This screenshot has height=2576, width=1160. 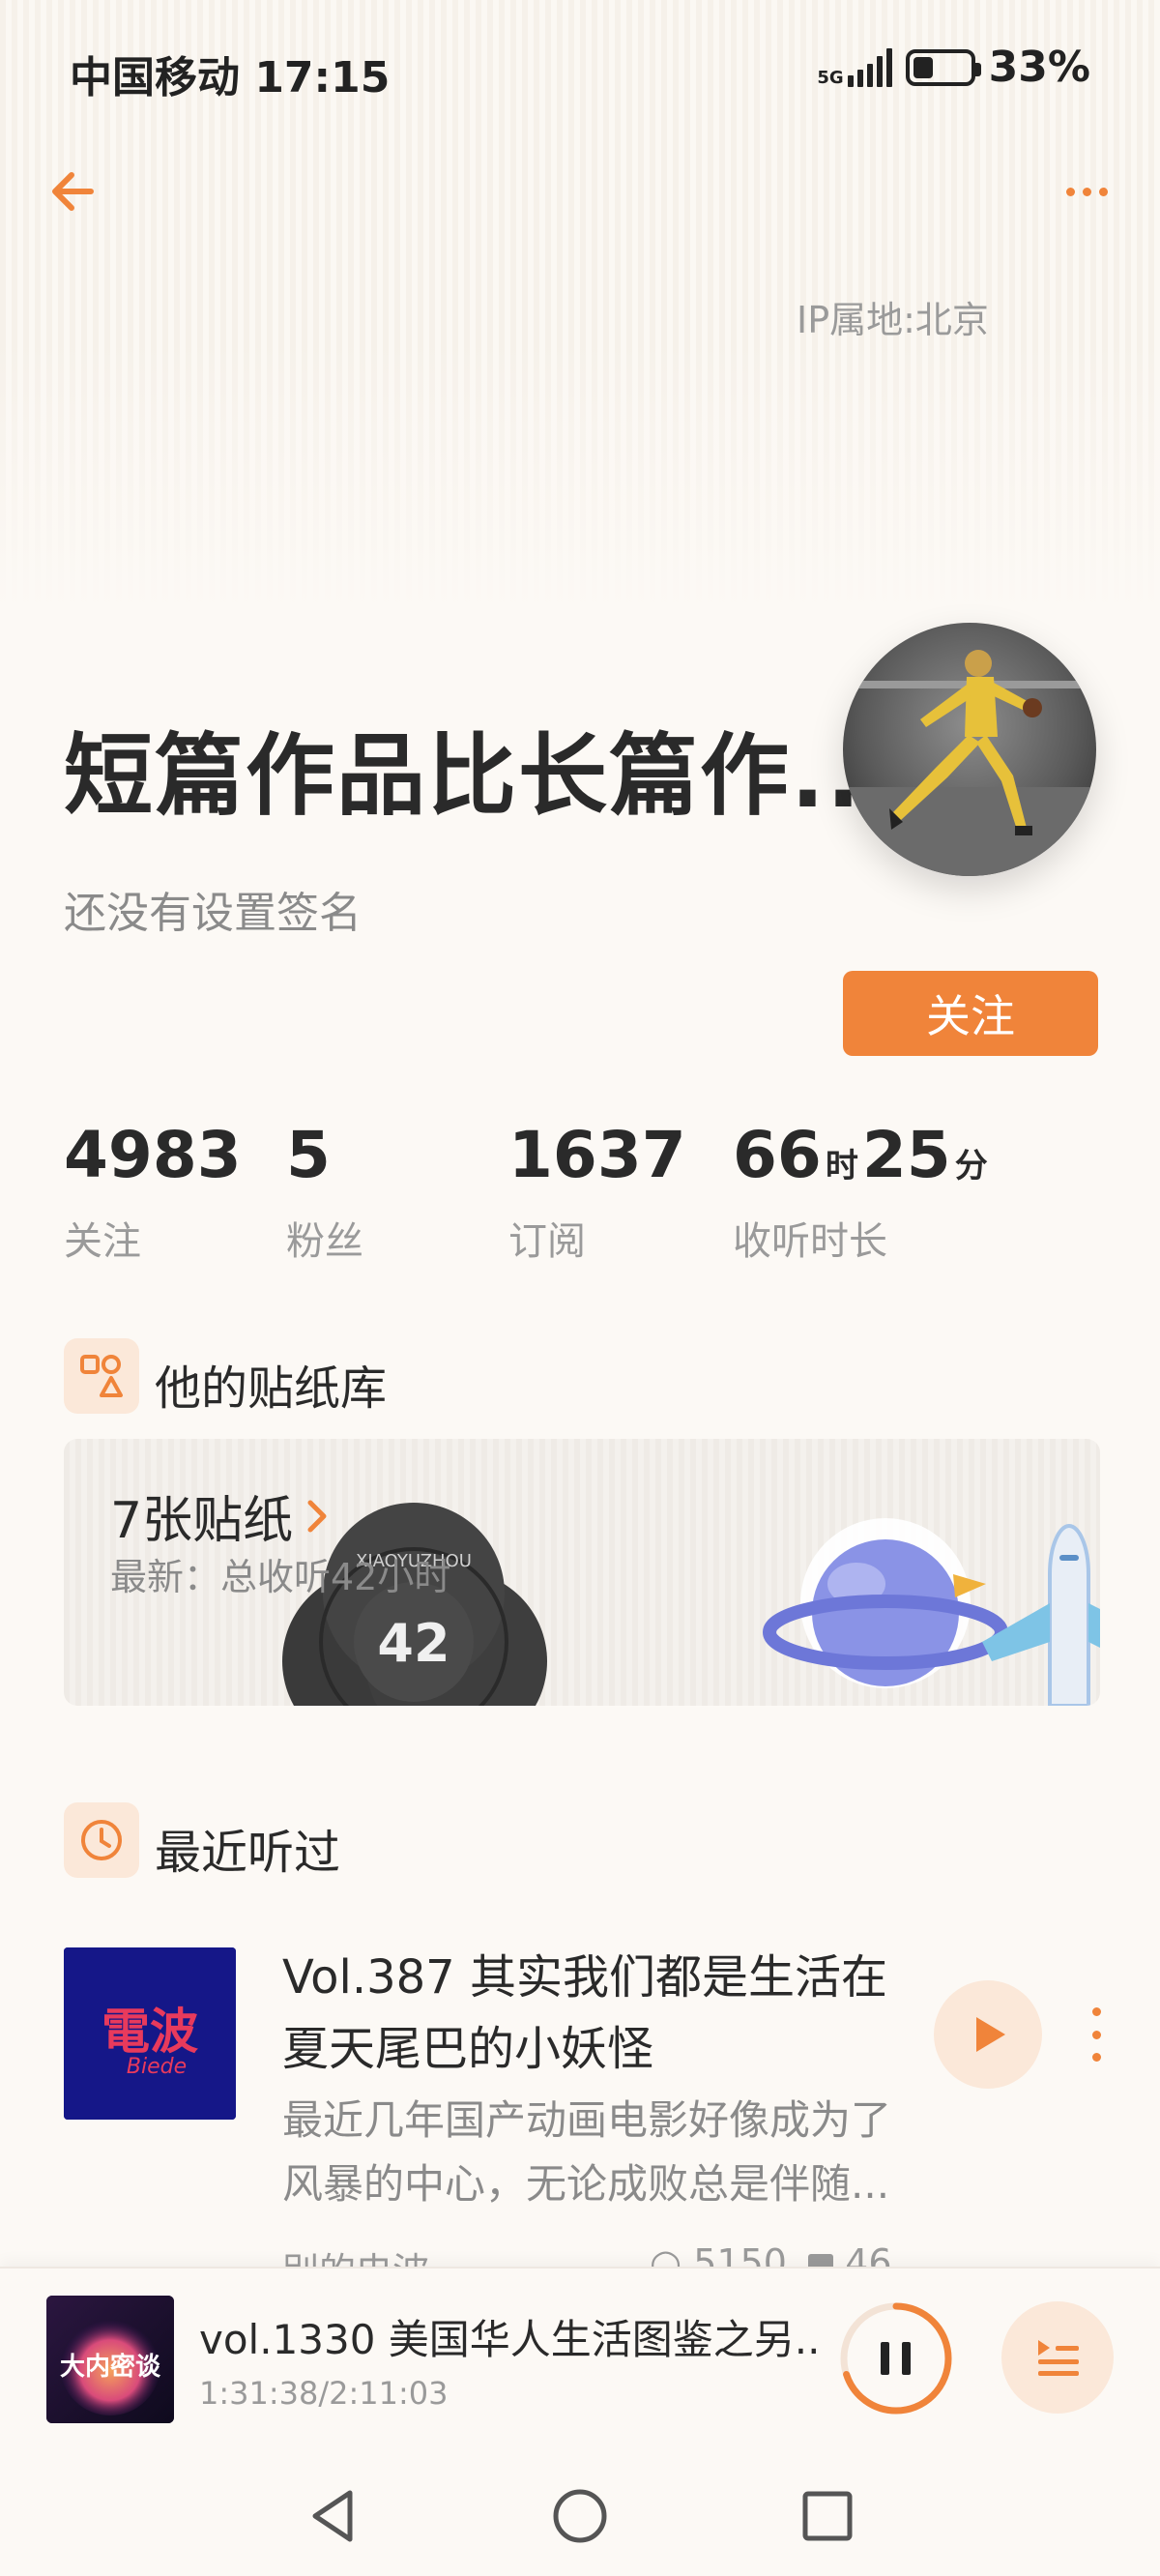 I want to click on stat-following-value: 4983, so click(x=153, y=1155).